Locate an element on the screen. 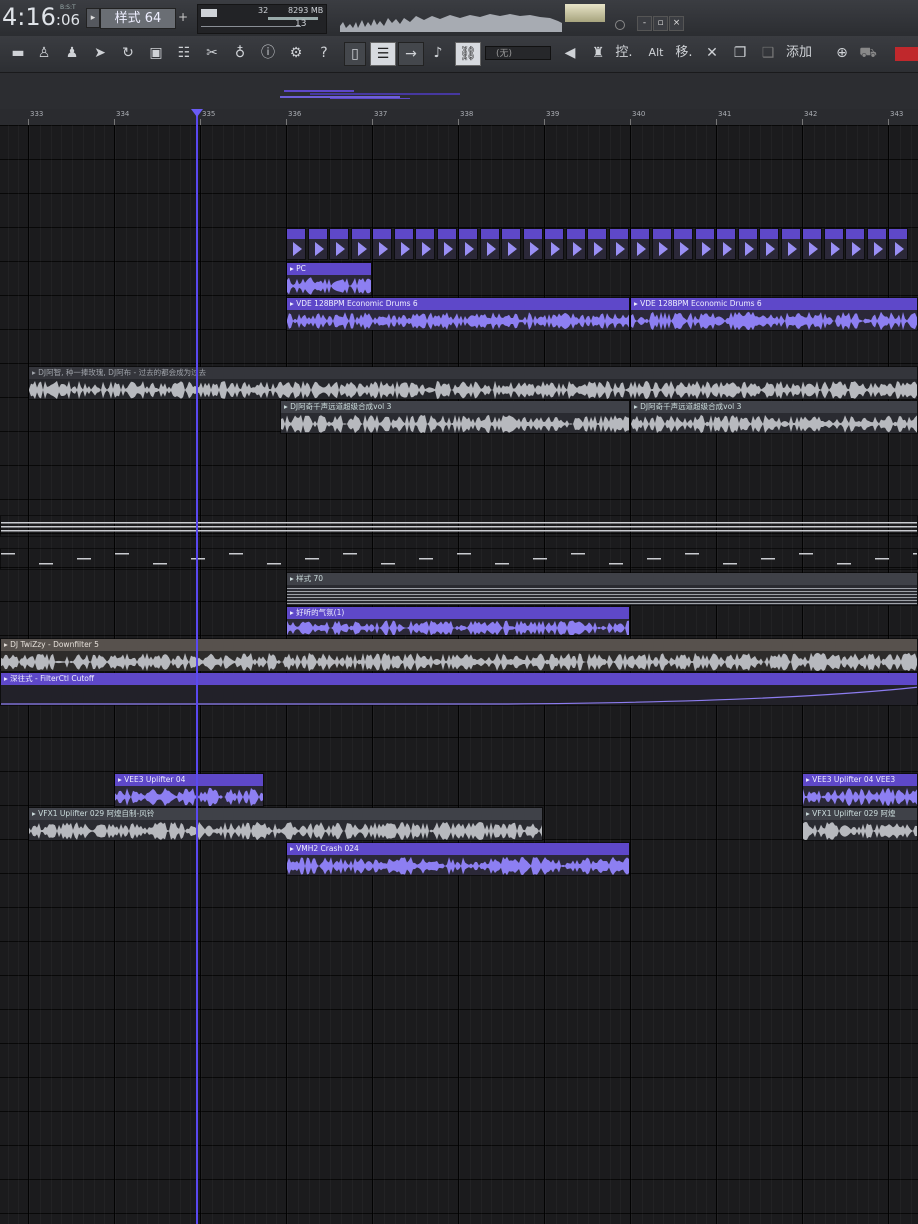  mixer-icon: ☷ is located at coordinates (184, 53).